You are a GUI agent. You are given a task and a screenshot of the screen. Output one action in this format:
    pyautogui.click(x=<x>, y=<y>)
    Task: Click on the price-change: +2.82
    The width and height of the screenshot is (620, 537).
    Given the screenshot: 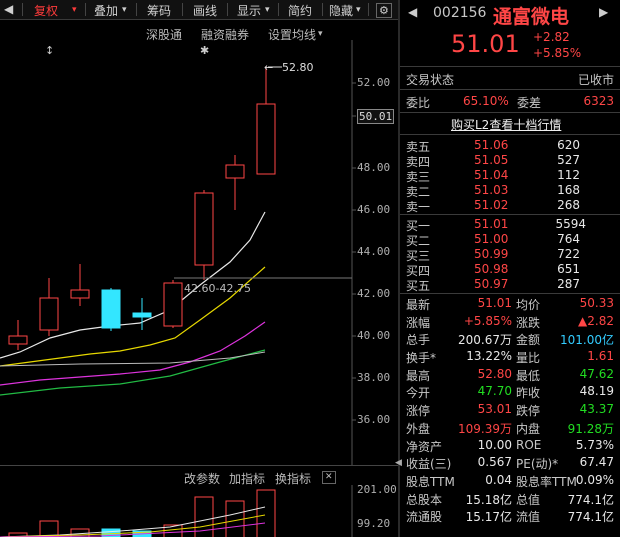 What is the action you would take?
    pyautogui.click(x=551, y=37)
    